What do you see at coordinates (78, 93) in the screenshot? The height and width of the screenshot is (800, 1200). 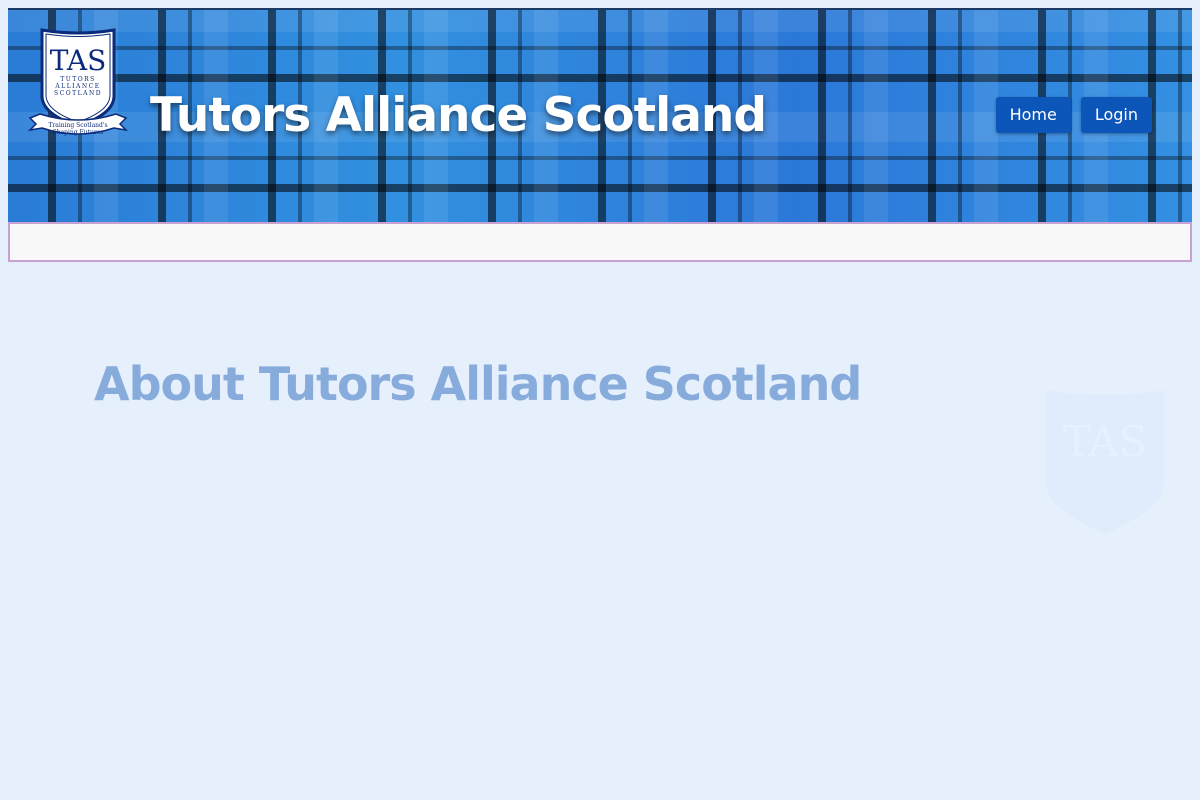 I see `svg-text: SCOTLAND` at bounding box center [78, 93].